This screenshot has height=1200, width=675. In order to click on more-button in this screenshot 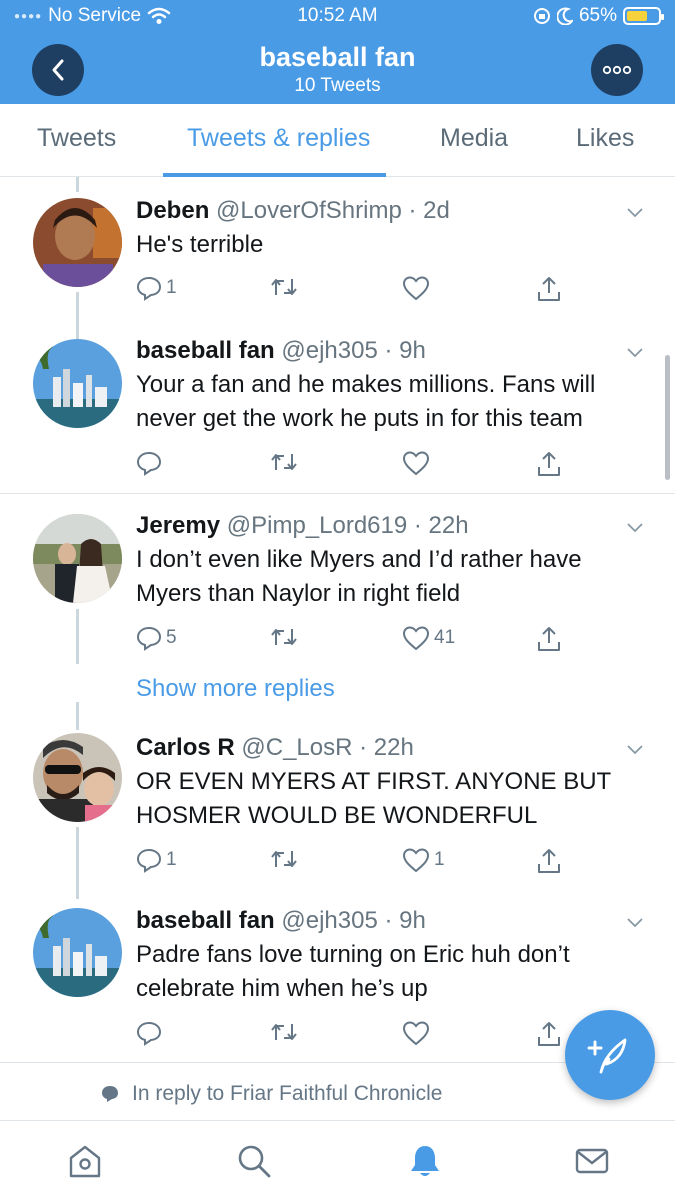, I will do `click(617, 70)`.